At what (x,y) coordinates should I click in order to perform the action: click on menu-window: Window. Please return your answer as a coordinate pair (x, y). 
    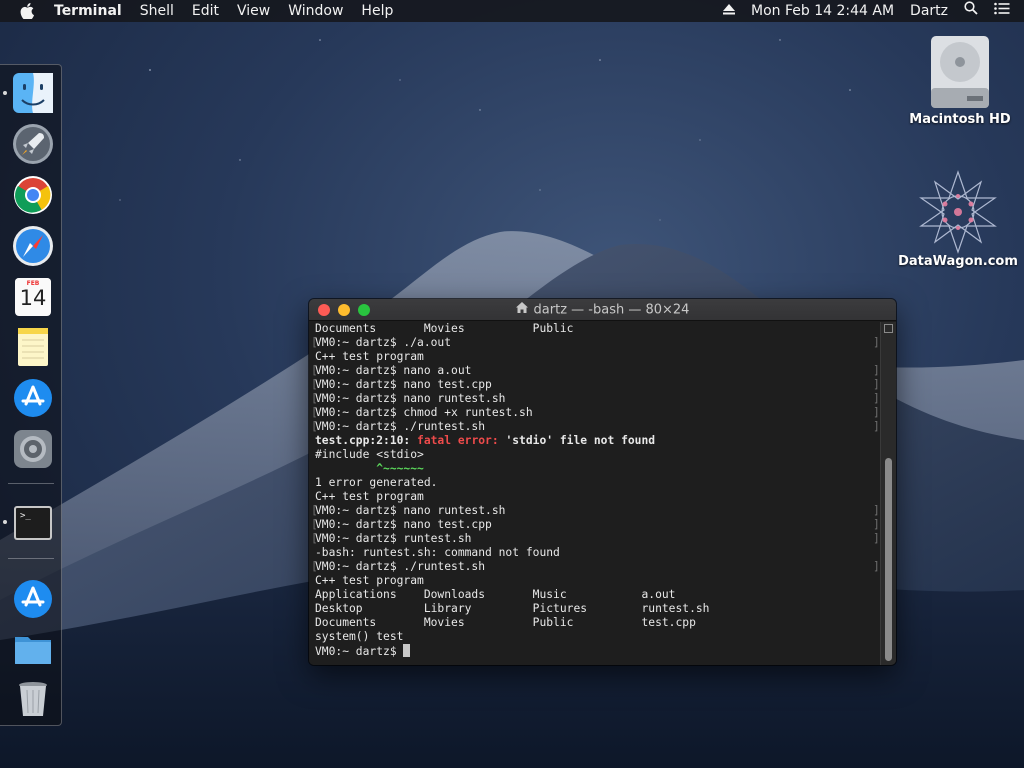
    Looking at the image, I should click on (315, 11).